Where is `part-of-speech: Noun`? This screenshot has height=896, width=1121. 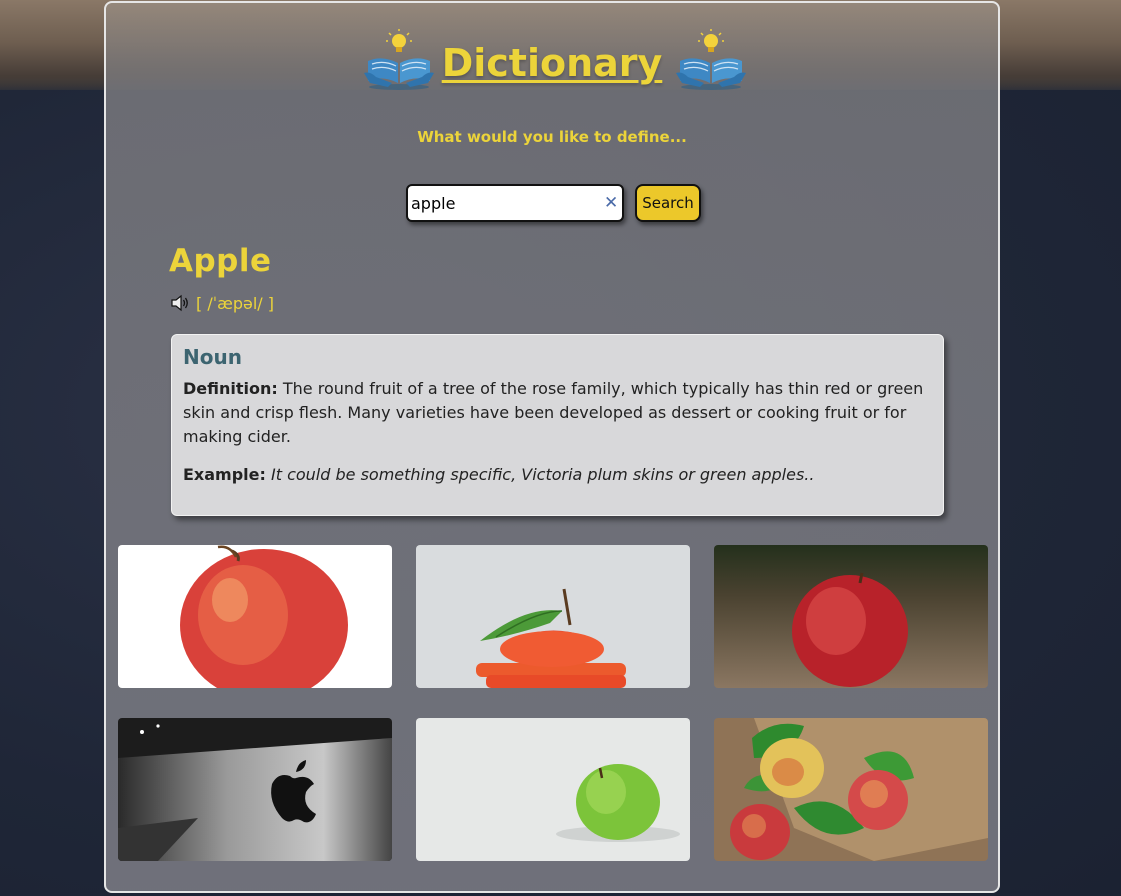
part-of-speech: Noun is located at coordinates (212, 357).